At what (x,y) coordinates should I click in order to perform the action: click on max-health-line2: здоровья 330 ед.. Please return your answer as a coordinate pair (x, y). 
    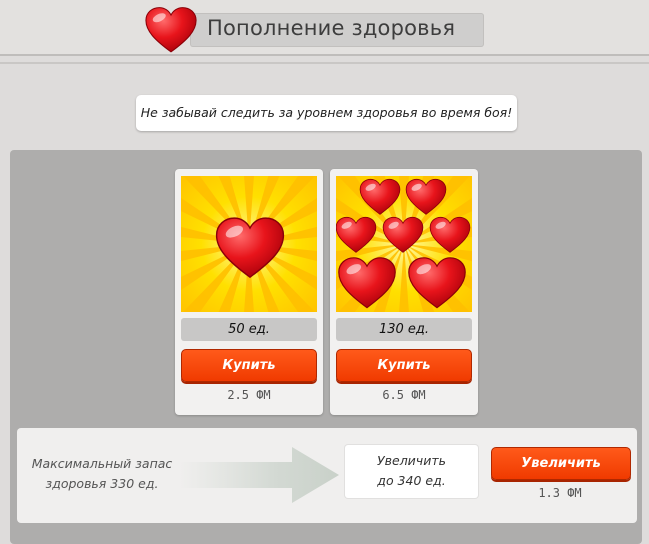
    Looking at the image, I should click on (102, 483).